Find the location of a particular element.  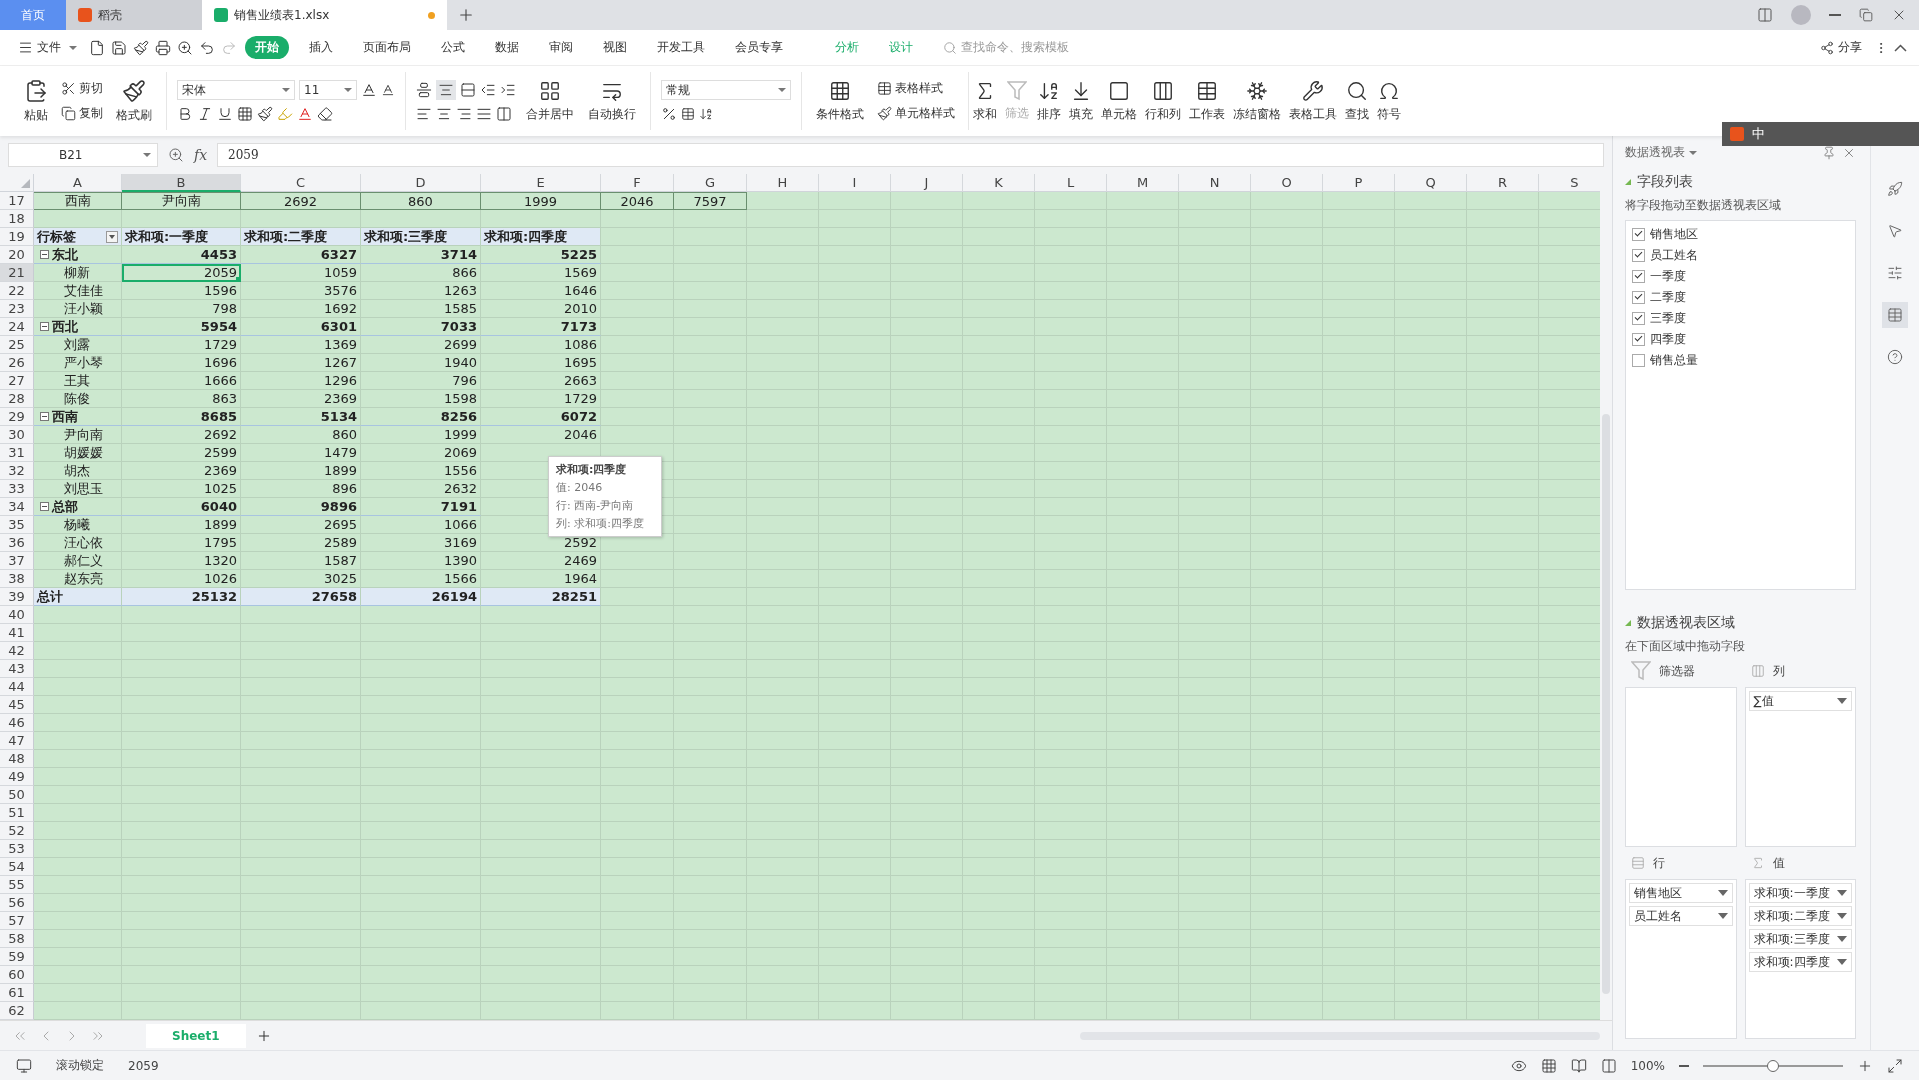

active-cell: 2059 is located at coordinates (181, 273).